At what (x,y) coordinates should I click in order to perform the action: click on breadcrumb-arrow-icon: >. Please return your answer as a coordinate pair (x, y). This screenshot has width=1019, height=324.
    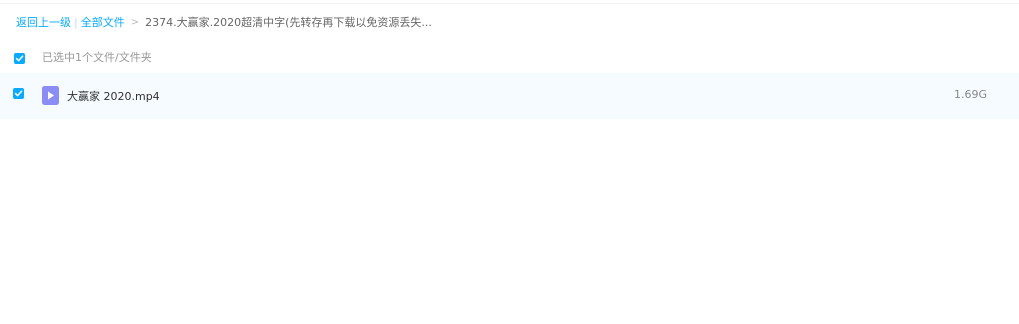
    Looking at the image, I should click on (135, 22).